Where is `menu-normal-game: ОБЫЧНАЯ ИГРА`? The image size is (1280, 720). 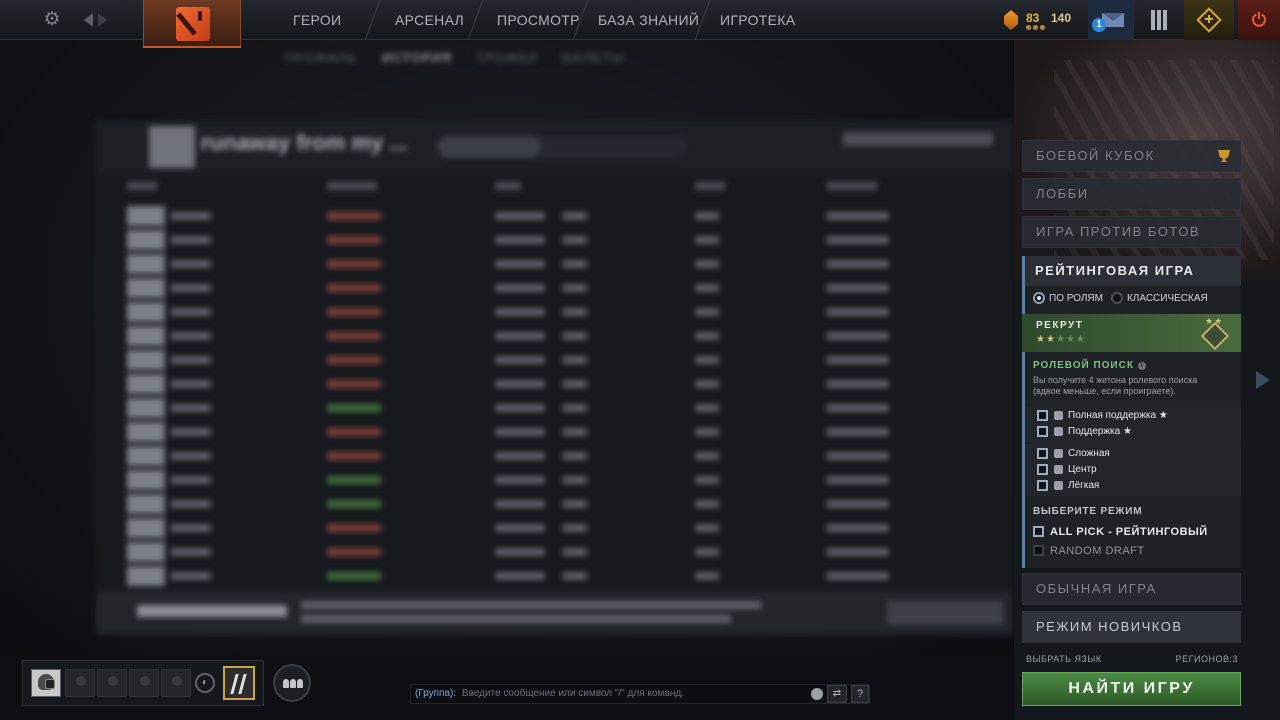
menu-normal-game: ОБЫЧНАЯ ИГРА is located at coordinates (1131, 589).